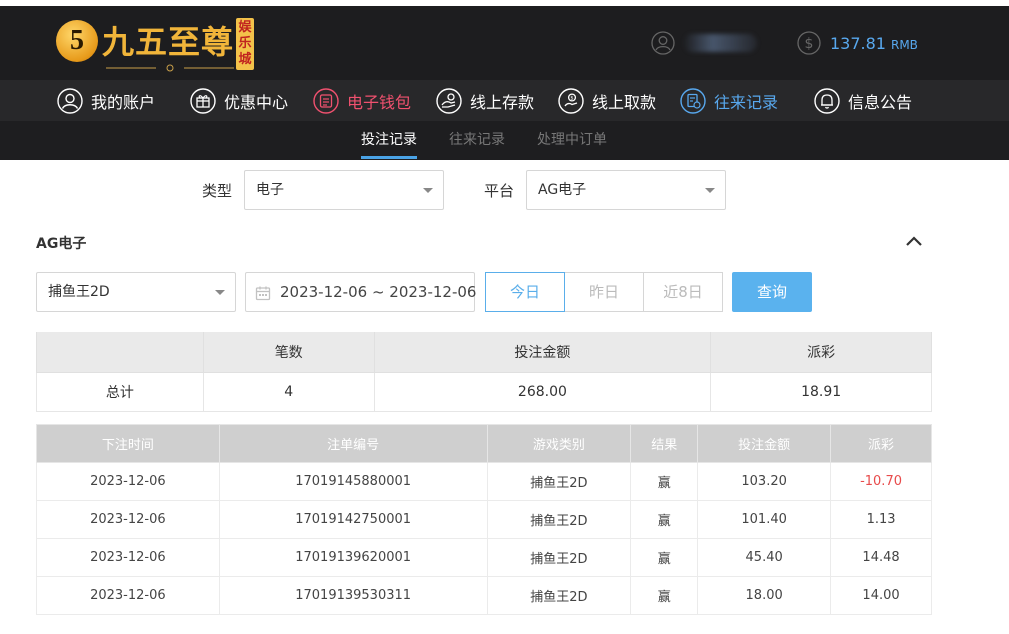  I want to click on deposit-icon, so click(449, 100).